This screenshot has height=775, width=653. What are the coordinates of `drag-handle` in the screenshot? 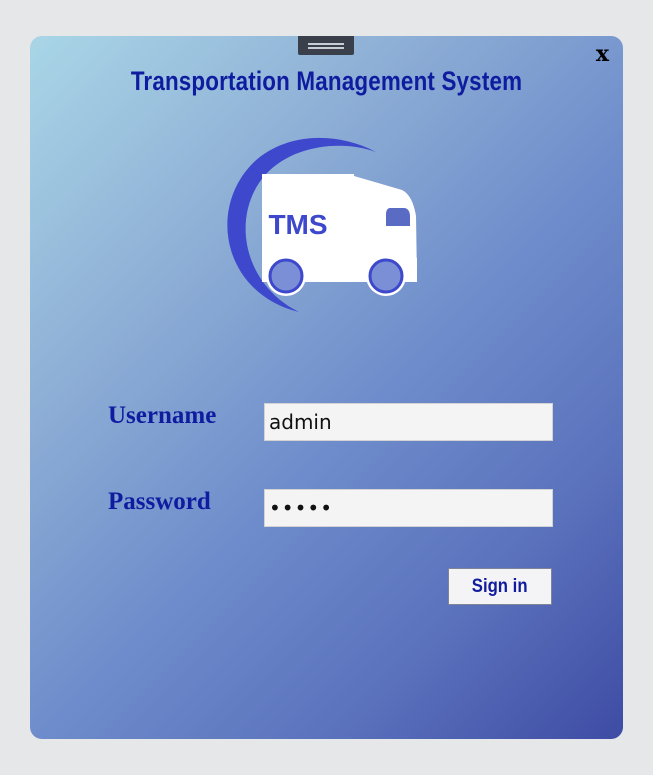 It's located at (326, 45).